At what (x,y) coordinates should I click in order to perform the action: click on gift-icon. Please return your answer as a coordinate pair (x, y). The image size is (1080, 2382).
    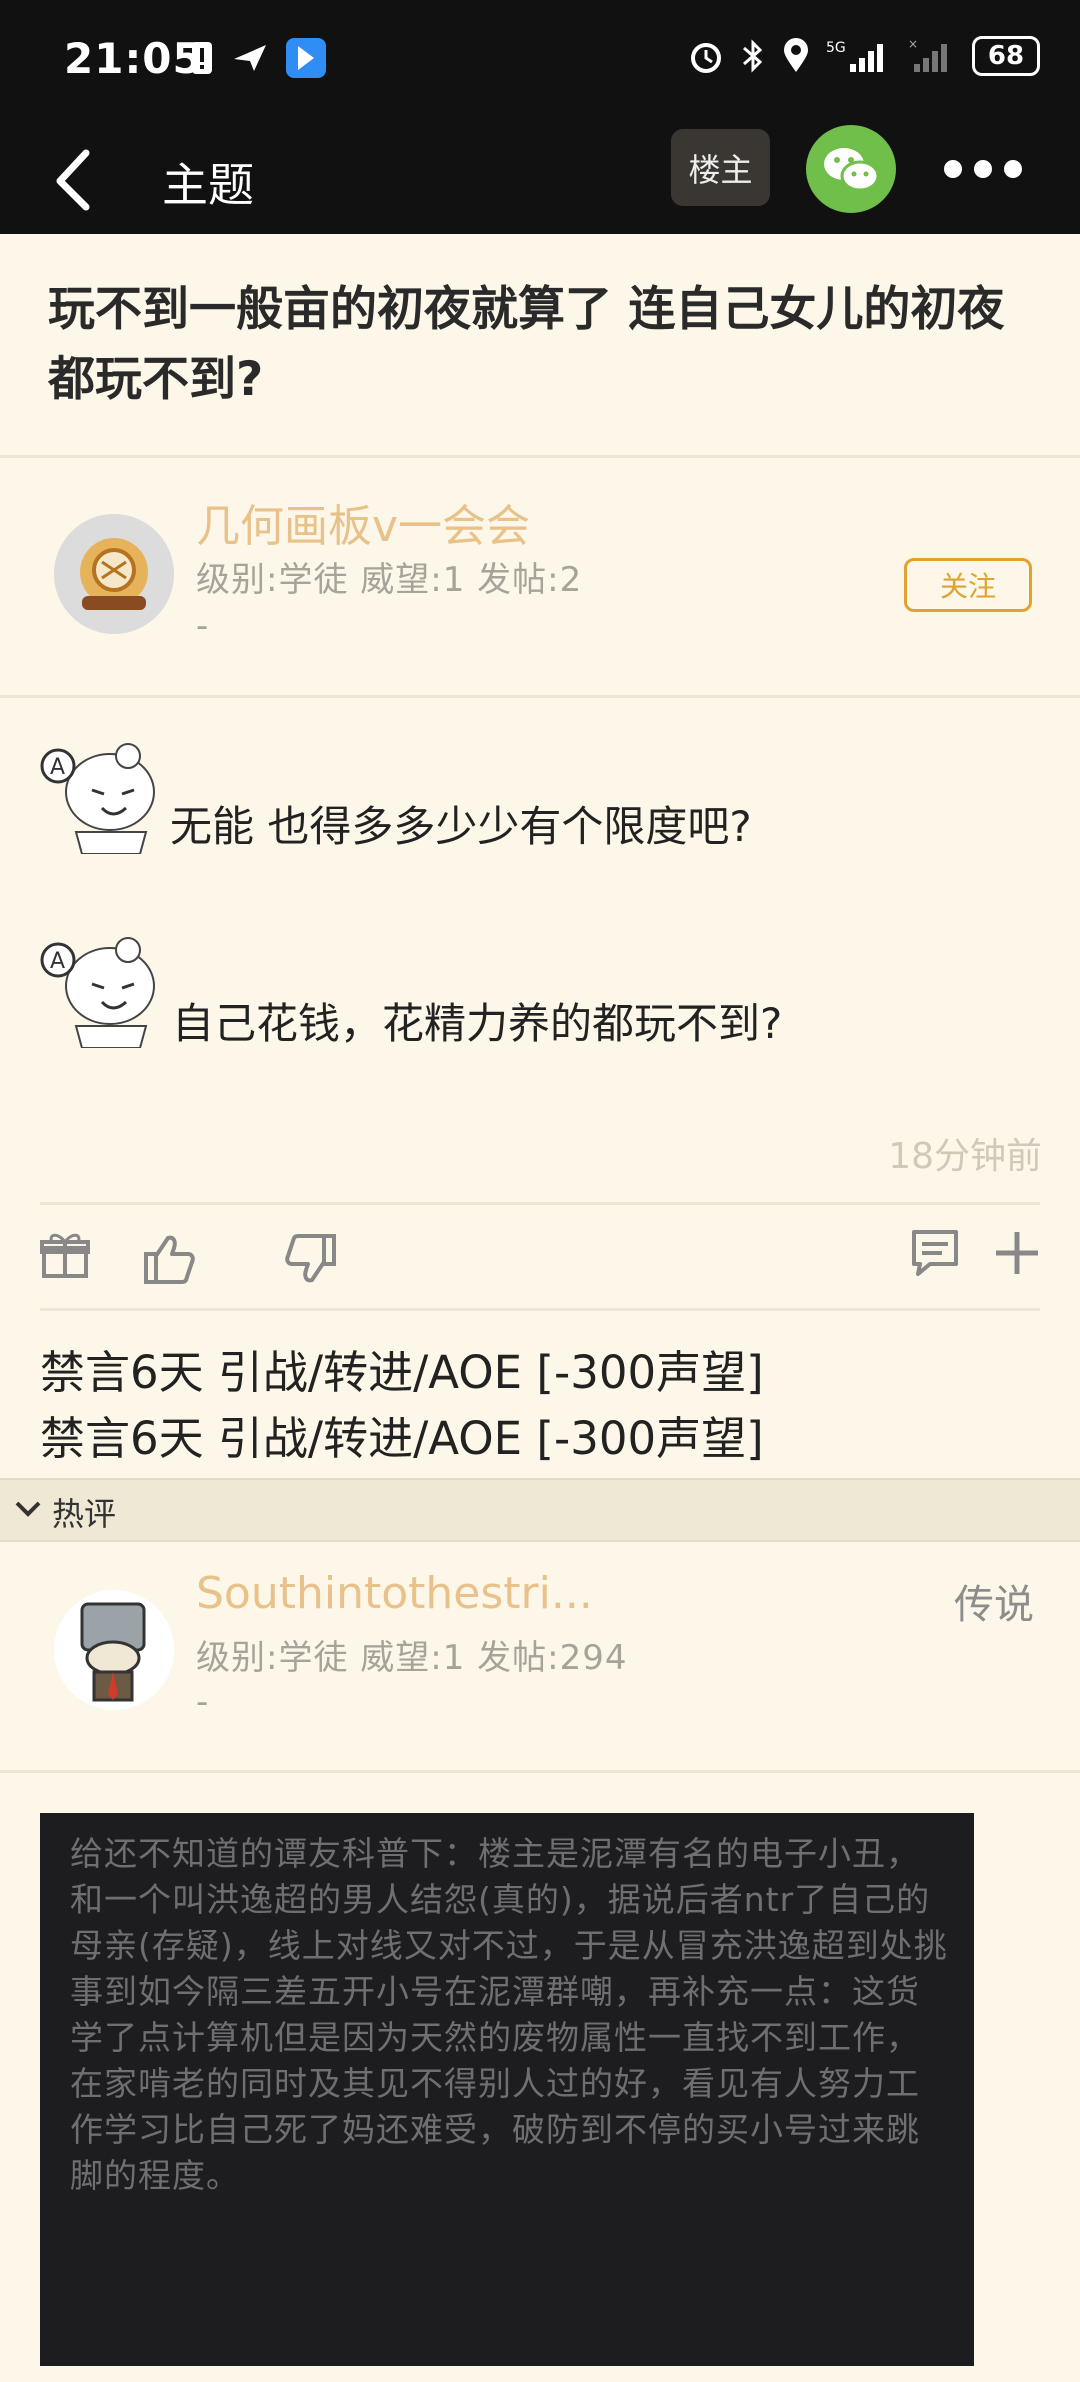
    Looking at the image, I should click on (65, 1255).